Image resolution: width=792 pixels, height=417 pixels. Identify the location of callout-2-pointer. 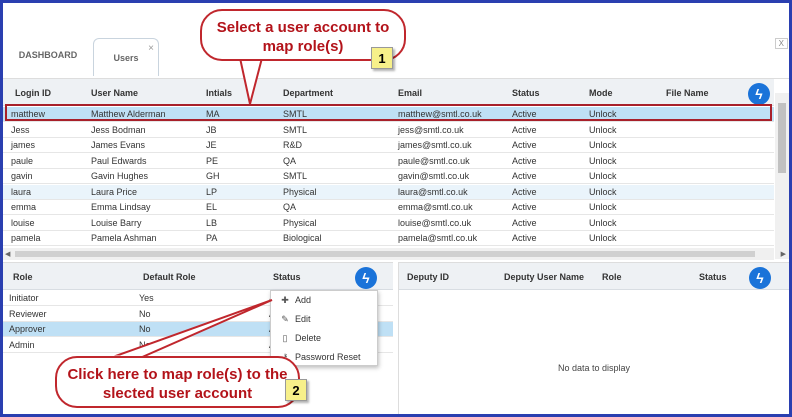
(191, 329).